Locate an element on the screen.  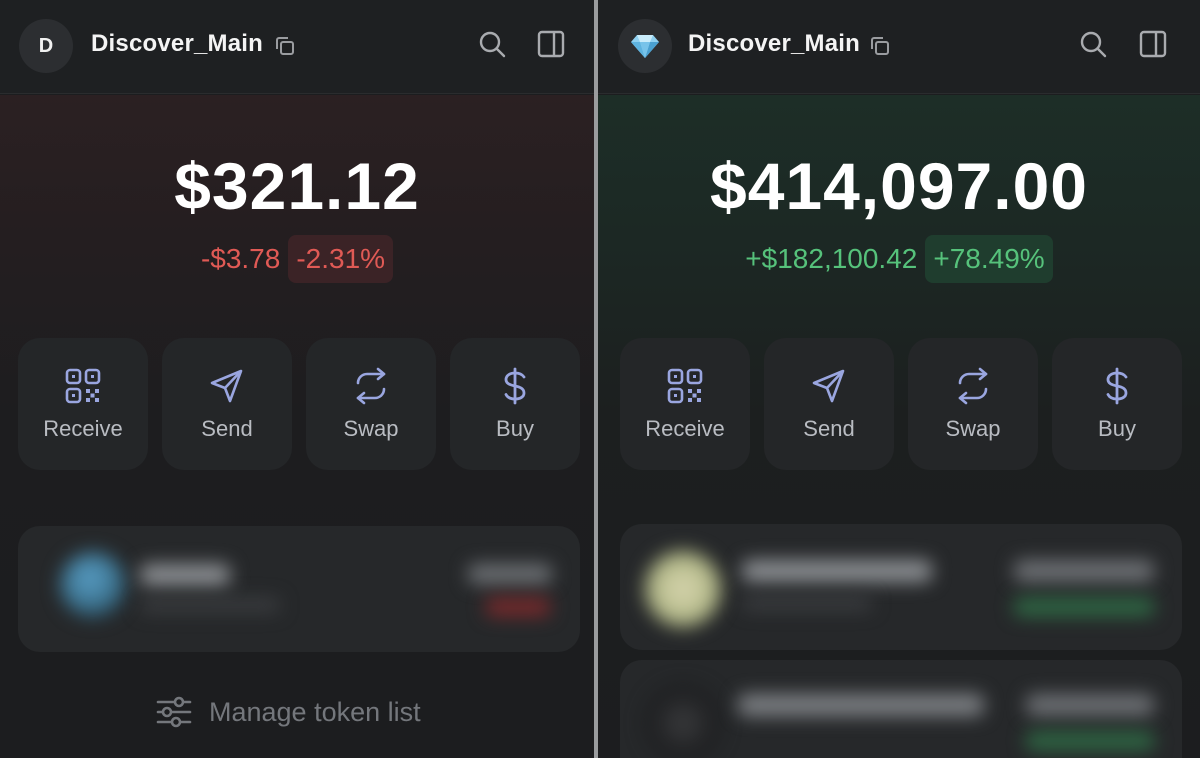
balance-change: -$3.78 -2.31% is located at coordinates (297, 259).